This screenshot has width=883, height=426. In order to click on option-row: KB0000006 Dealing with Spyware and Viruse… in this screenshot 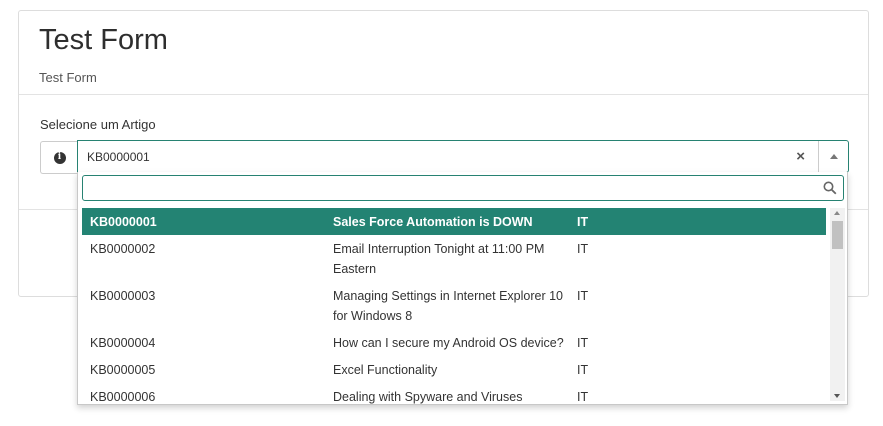, I will do `click(454, 393)`.